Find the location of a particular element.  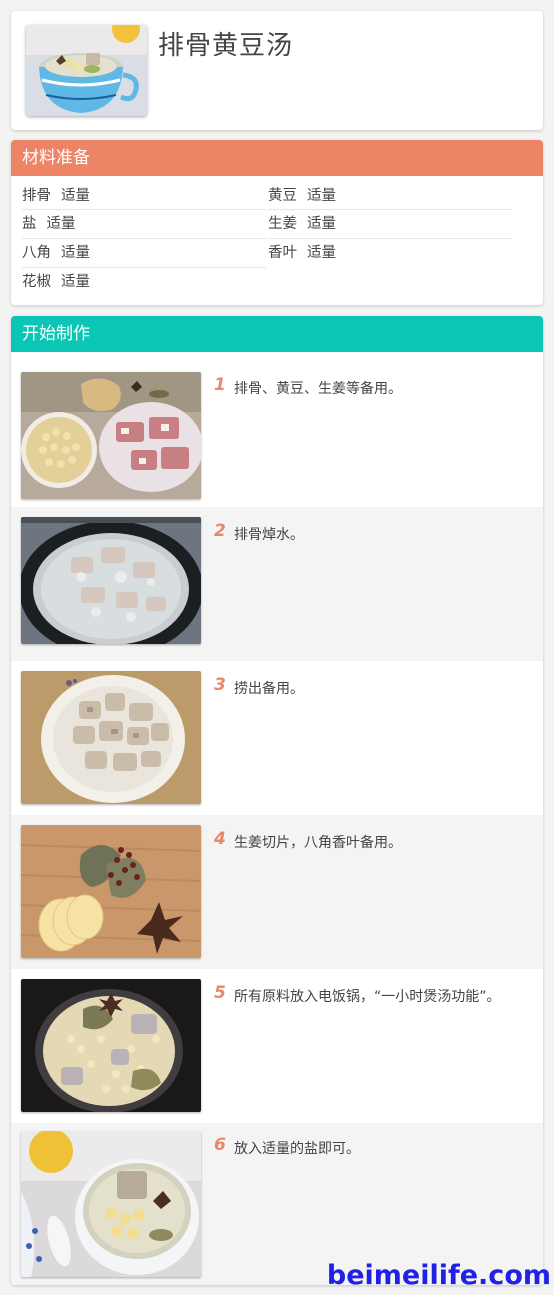

steps-header: 开始制作 is located at coordinates (277, 334).